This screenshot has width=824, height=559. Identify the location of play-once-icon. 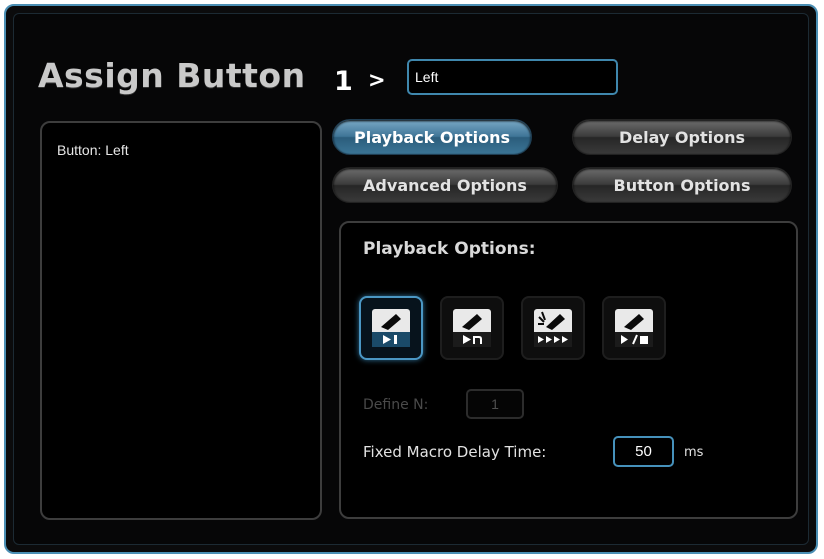
(391, 328).